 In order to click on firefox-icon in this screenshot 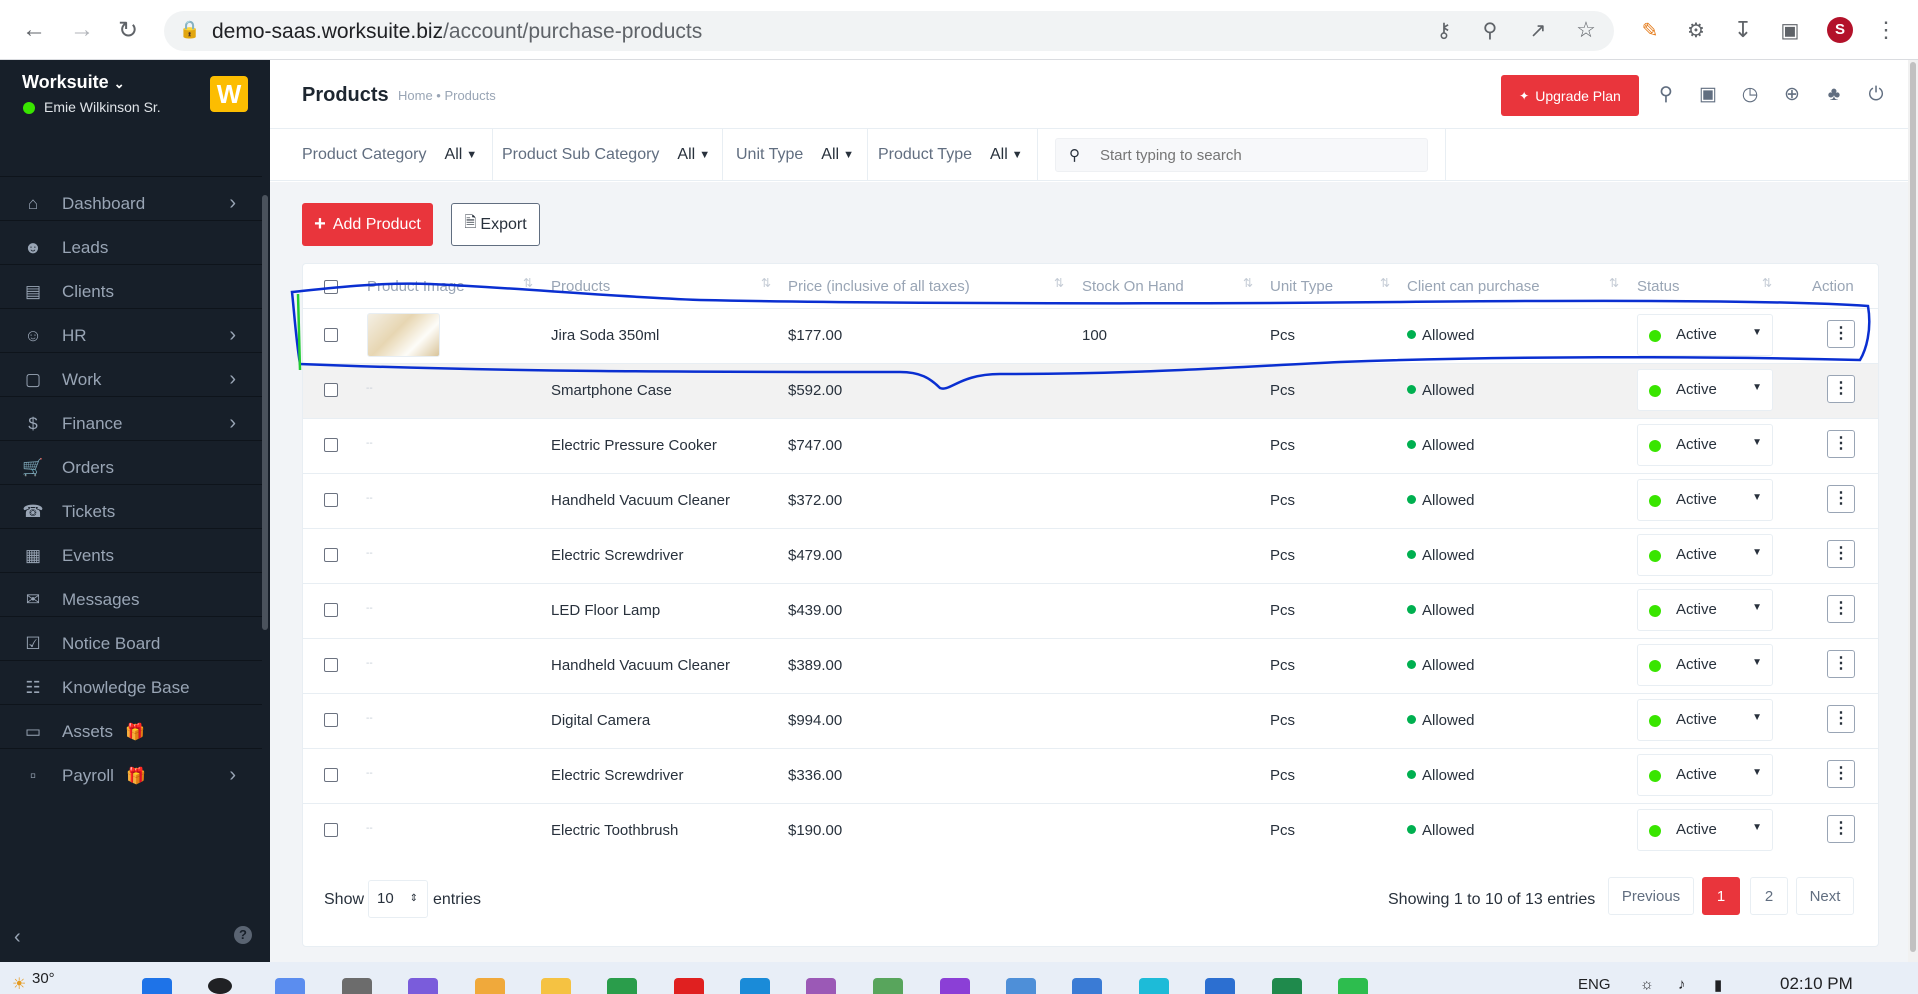, I will do `click(490, 986)`.